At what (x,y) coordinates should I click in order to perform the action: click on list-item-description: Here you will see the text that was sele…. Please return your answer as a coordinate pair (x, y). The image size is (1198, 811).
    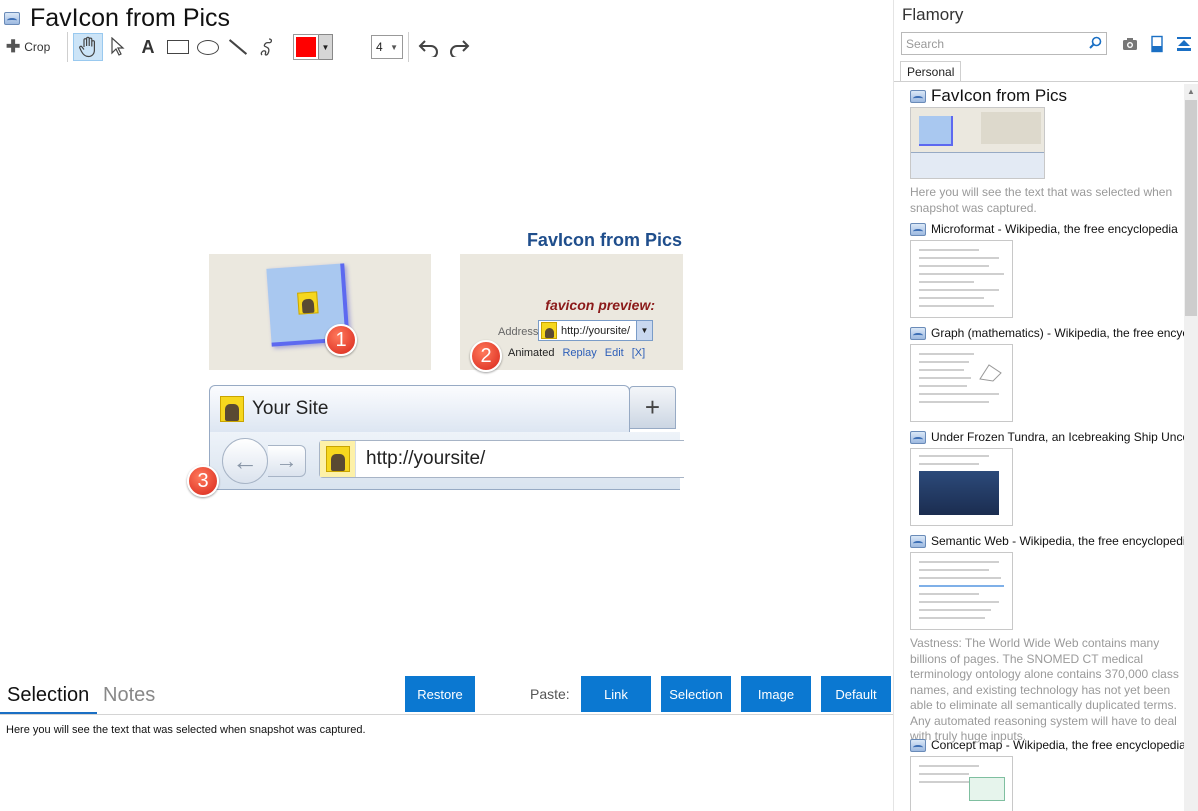
    Looking at the image, I should click on (1041, 200).